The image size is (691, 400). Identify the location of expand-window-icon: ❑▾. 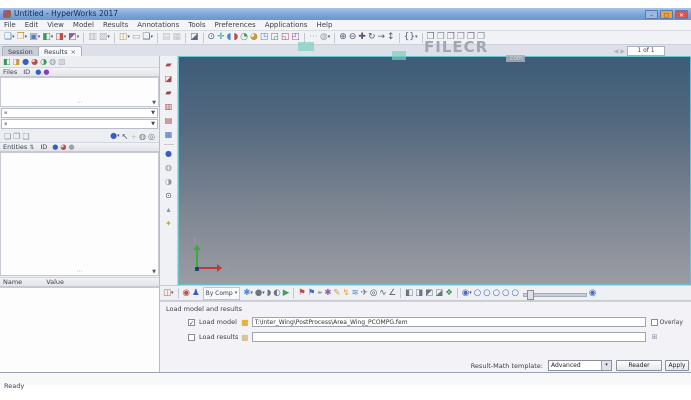
(147, 37).